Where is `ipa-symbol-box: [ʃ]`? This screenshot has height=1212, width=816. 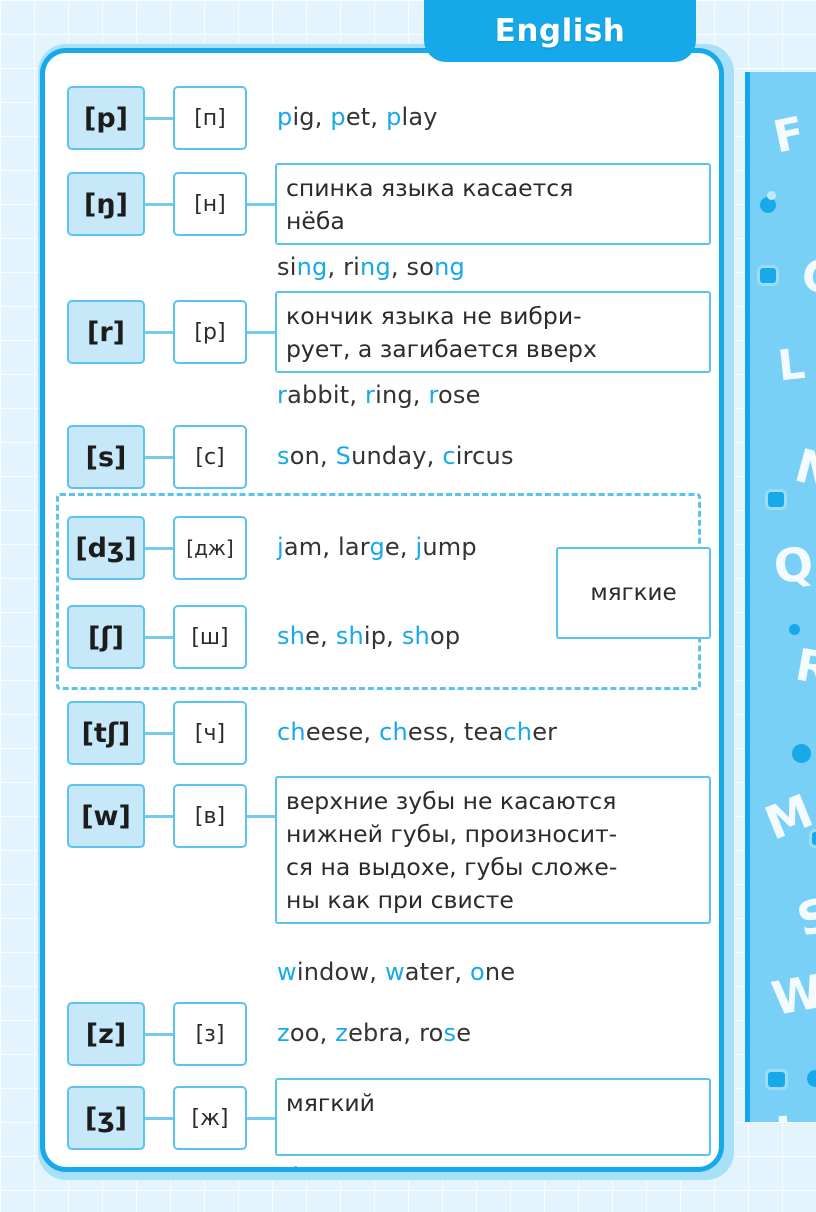 ipa-symbol-box: [ʃ] is located at coordinates (106, 637).